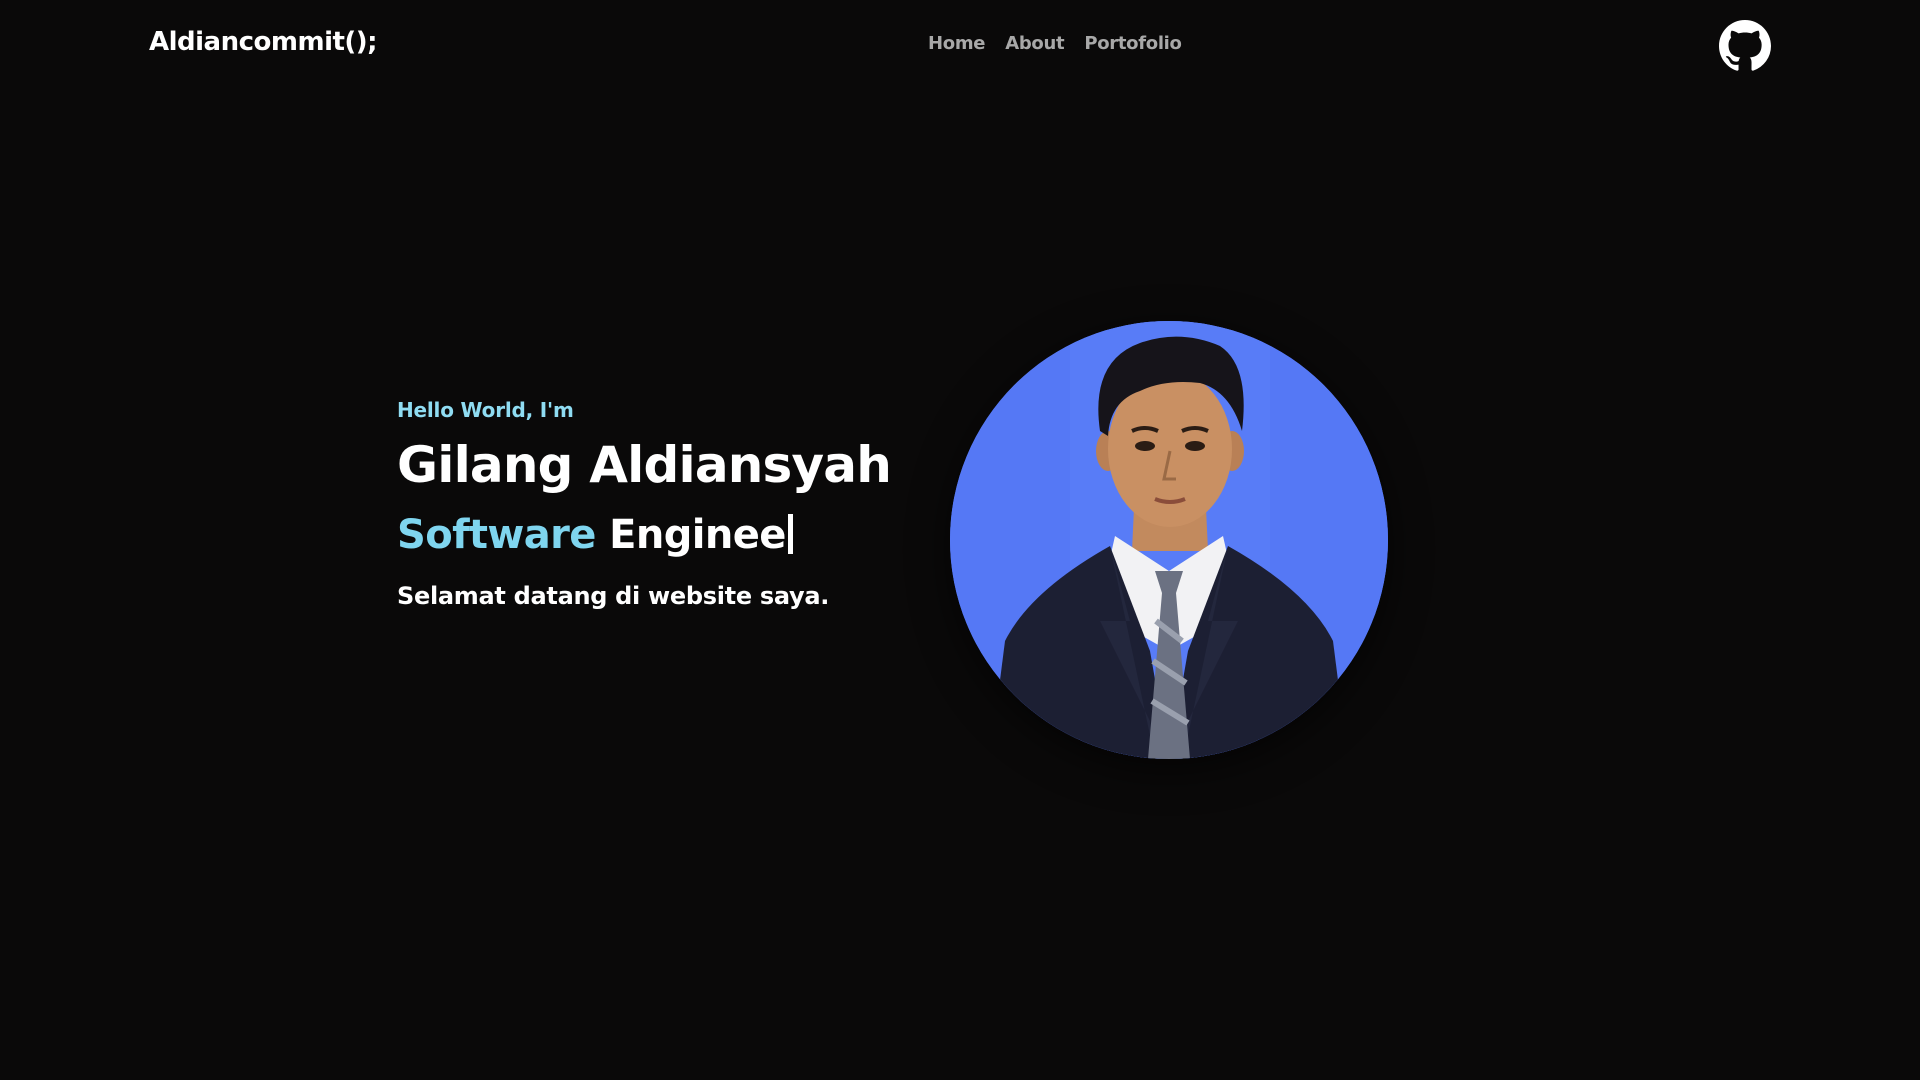 This screenshot has height=1080, width=1920. Describe the element at coordinates (485, 410) in the screenshot. I see `hero-greeting: Hello World, I'm` at that location.